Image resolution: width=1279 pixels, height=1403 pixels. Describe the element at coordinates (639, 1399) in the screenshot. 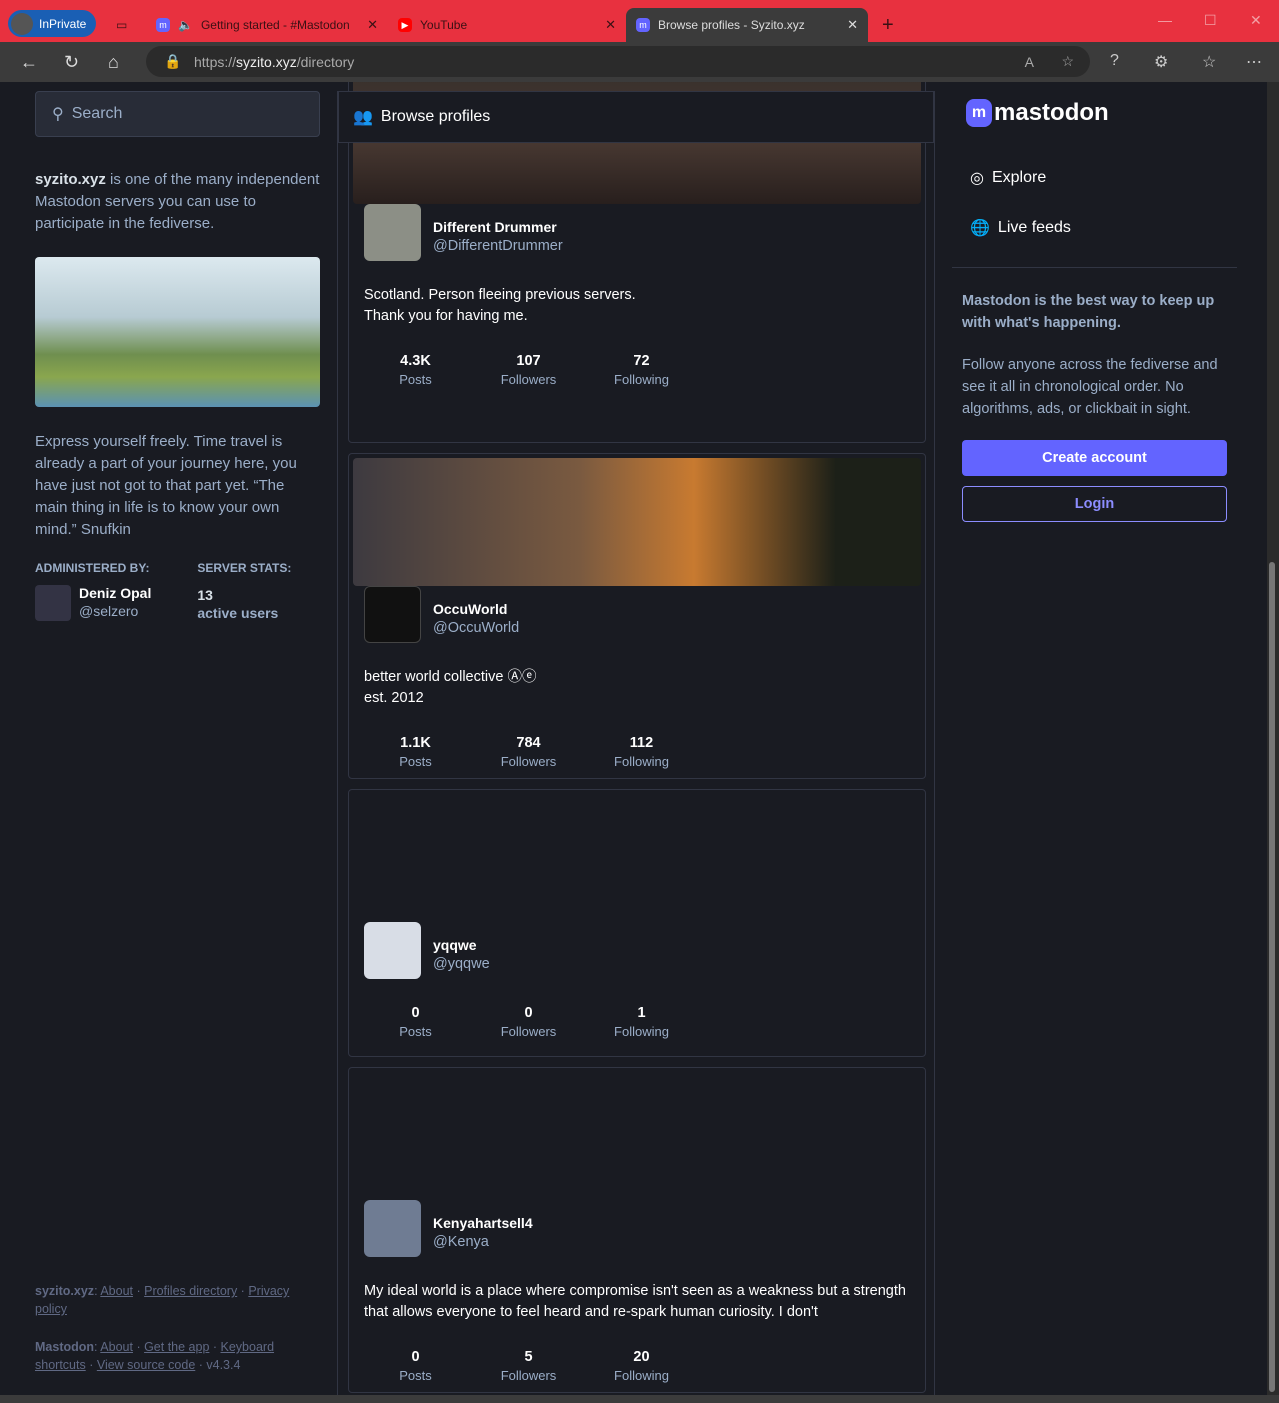

I see `window-bottom` at that location.